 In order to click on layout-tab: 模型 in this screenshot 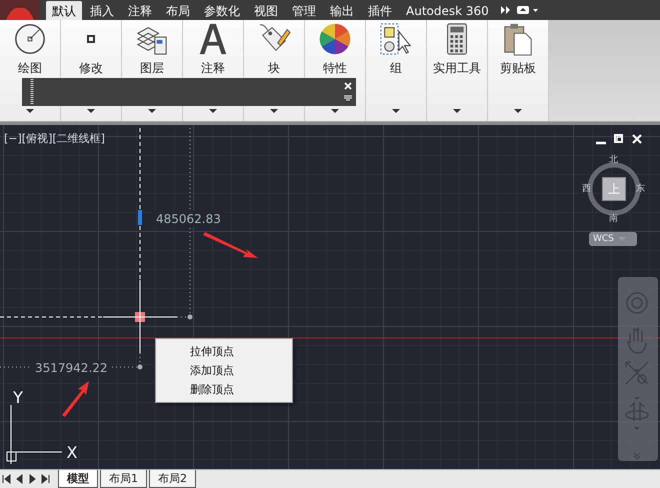, I will do `click(78, 479)`.